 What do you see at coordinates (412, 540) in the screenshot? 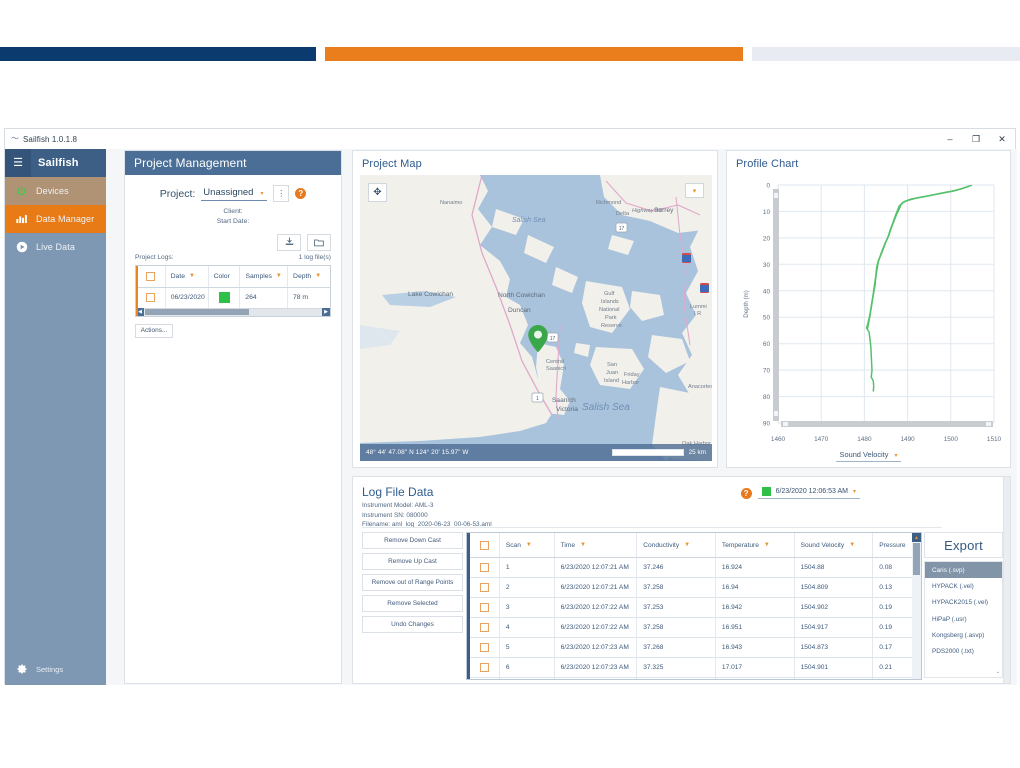
I see `remove-down-cast-button: Remove Down Cast` at bounding box center [412, 540].